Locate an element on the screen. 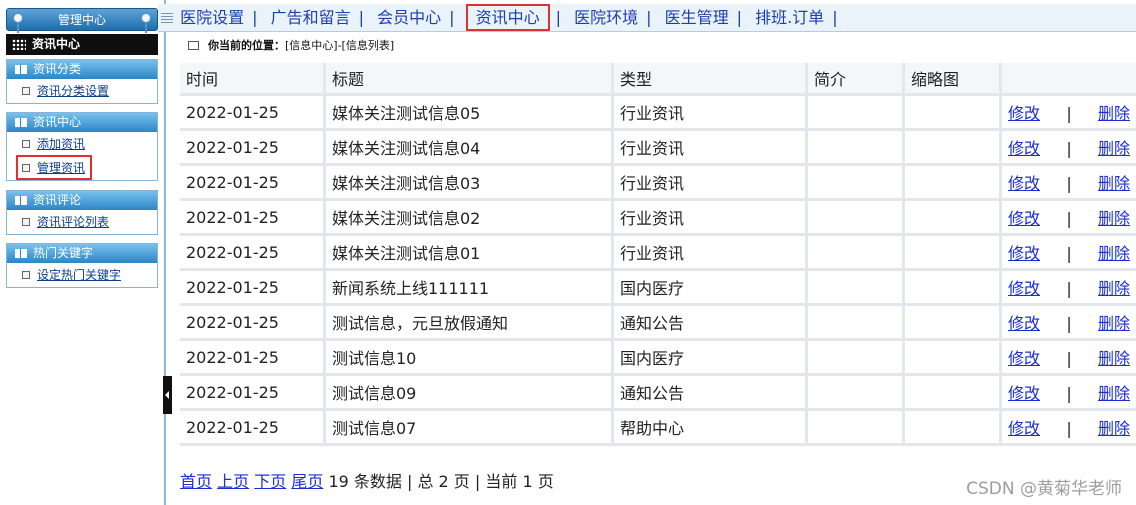  table-row: 2022-01-25 测试信息09 通知公告 修改 | 删除 is located at coordinates (658, 393).